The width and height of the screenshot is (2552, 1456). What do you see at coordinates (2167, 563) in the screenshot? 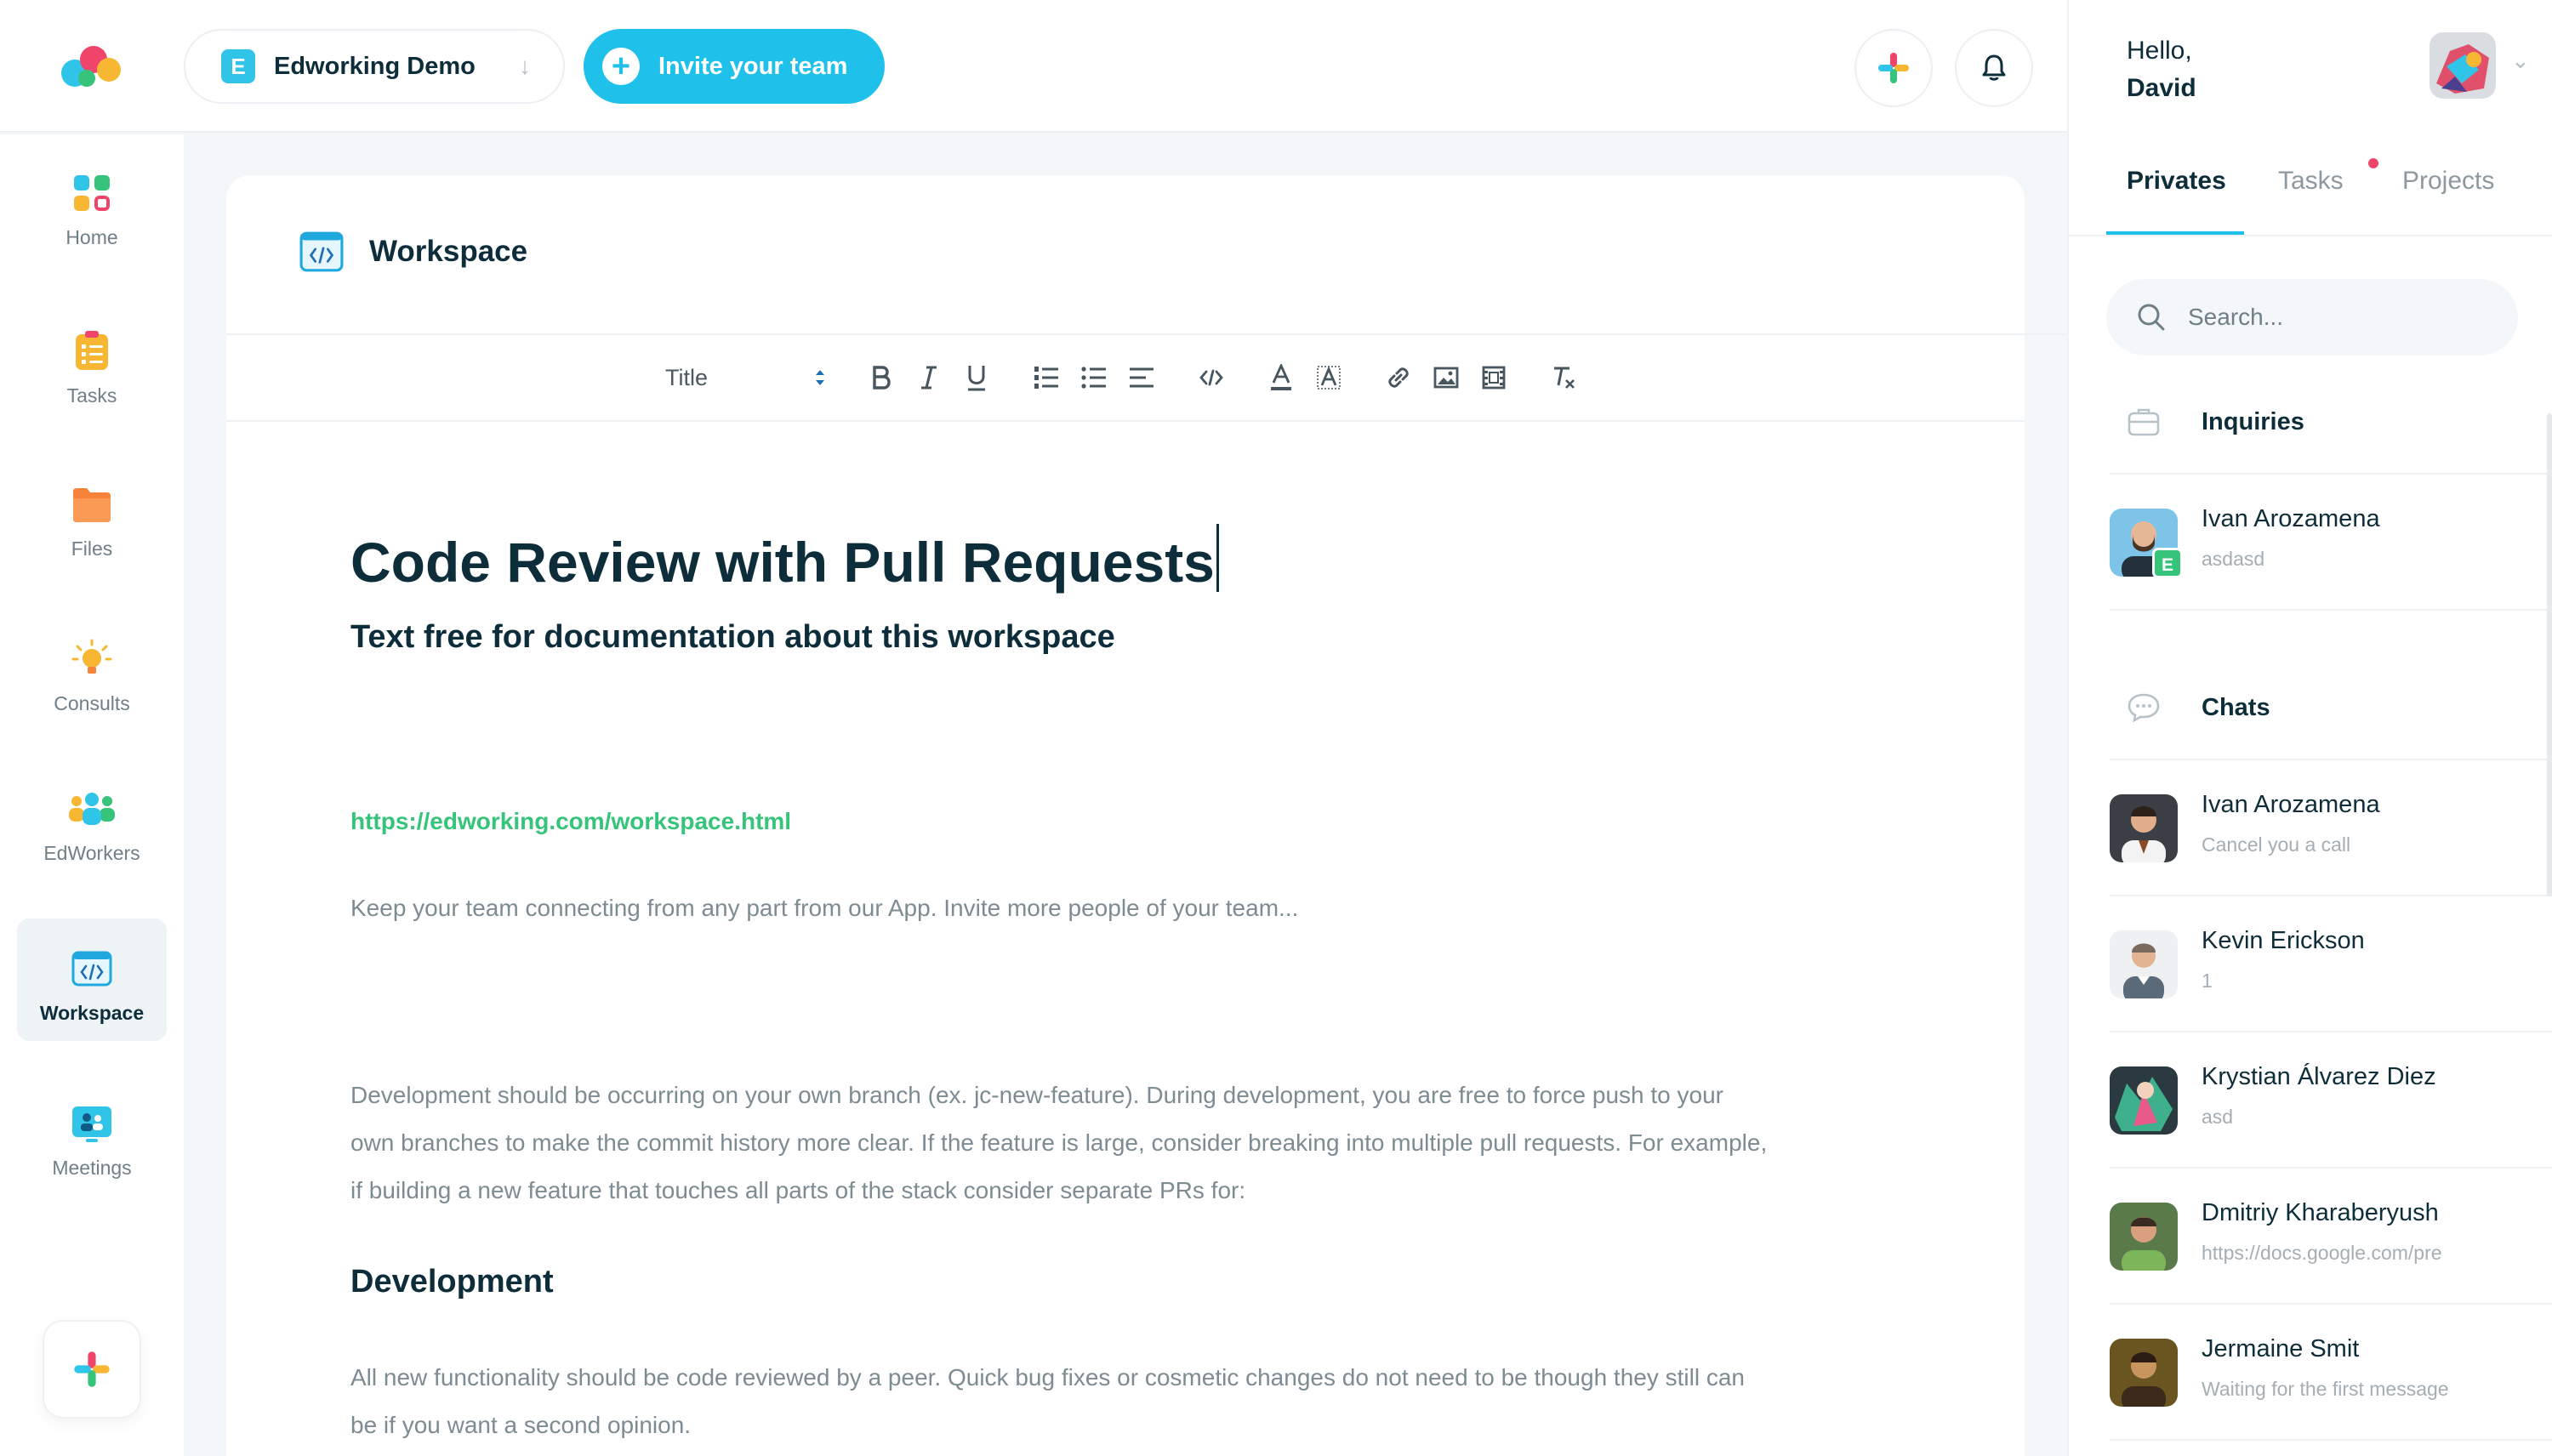
I see `workspace-badge: E` at bounding box center [2167, 563].